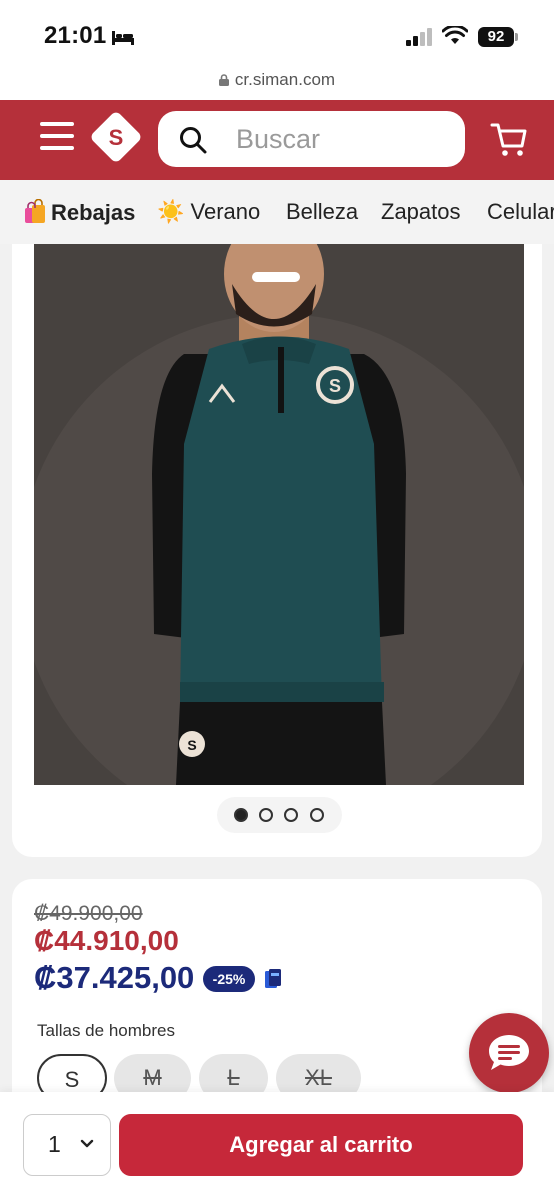 This screenshot has width=554, height=1199. I want to click on hamburger-menu-icon, so click(57, 138).